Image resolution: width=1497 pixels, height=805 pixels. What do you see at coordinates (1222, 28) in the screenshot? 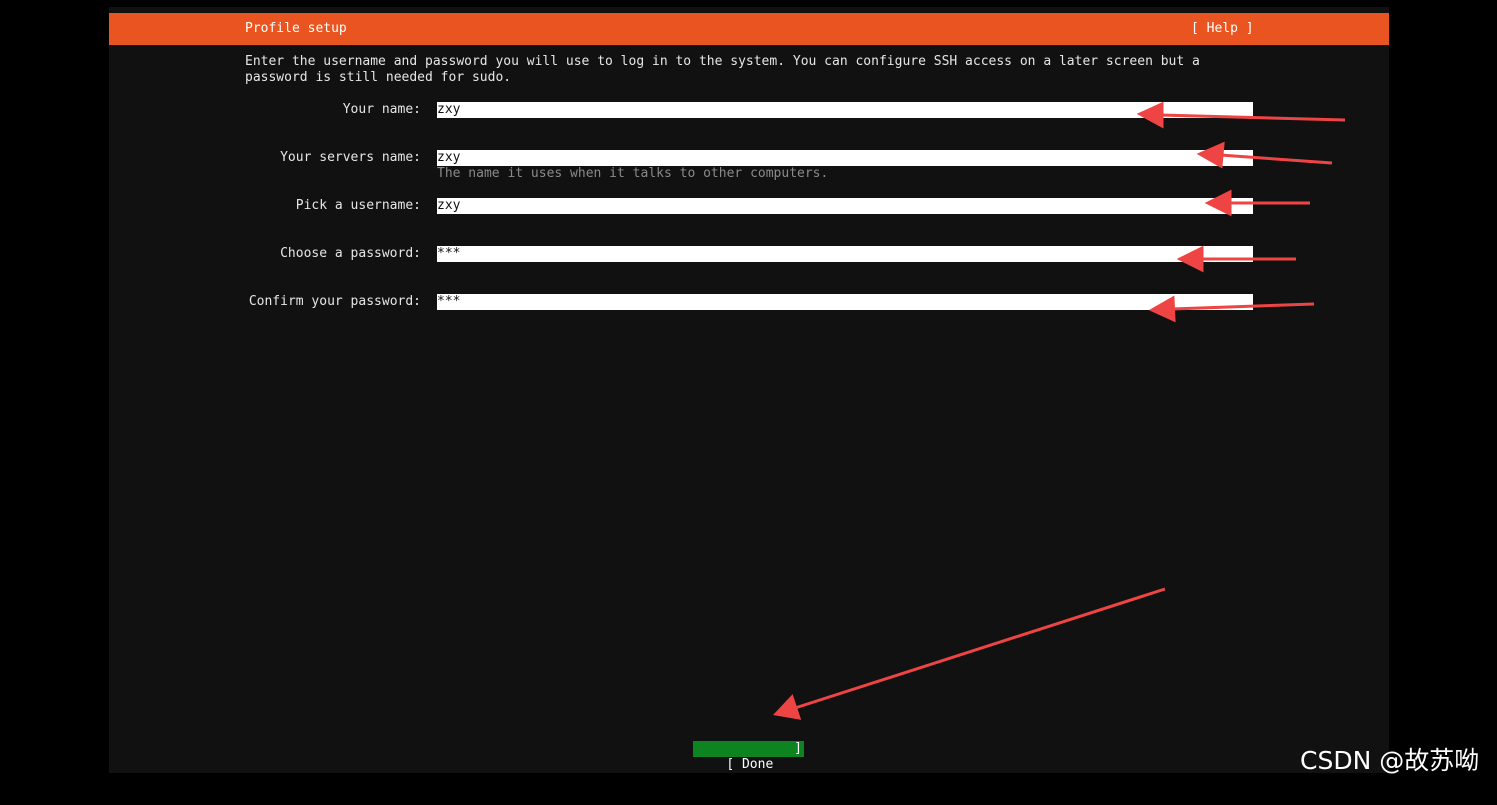
I see `help-button: [ Help ]` at bounding box center [1222, 28].